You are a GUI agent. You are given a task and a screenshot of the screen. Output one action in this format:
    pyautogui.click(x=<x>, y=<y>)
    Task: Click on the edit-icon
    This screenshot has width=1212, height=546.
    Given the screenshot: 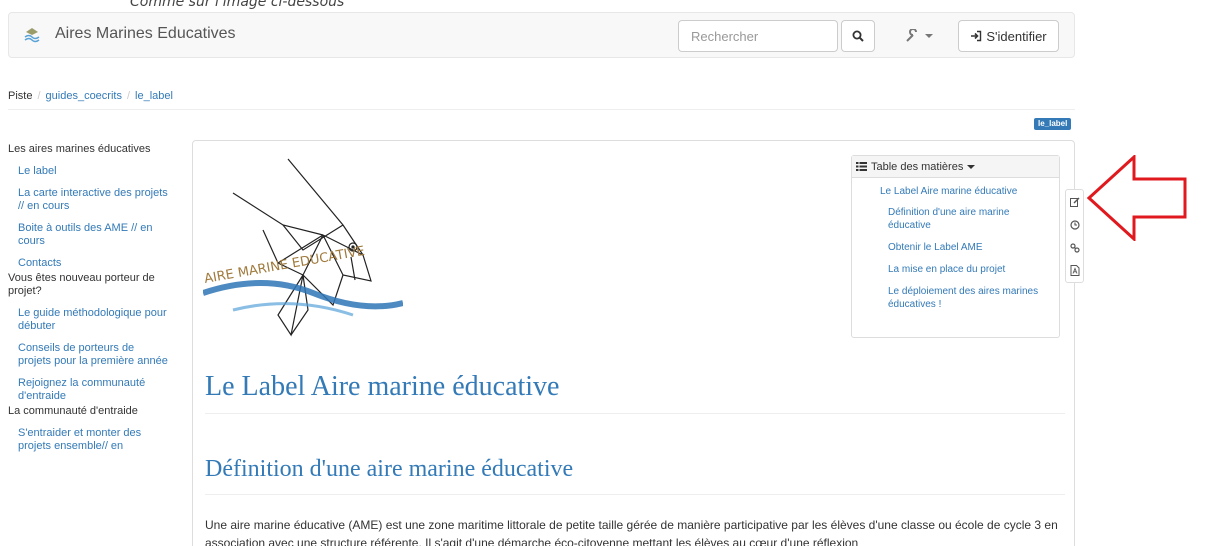 What is the action you would take?
    pyautogui.click(x=1074, y=202)
    